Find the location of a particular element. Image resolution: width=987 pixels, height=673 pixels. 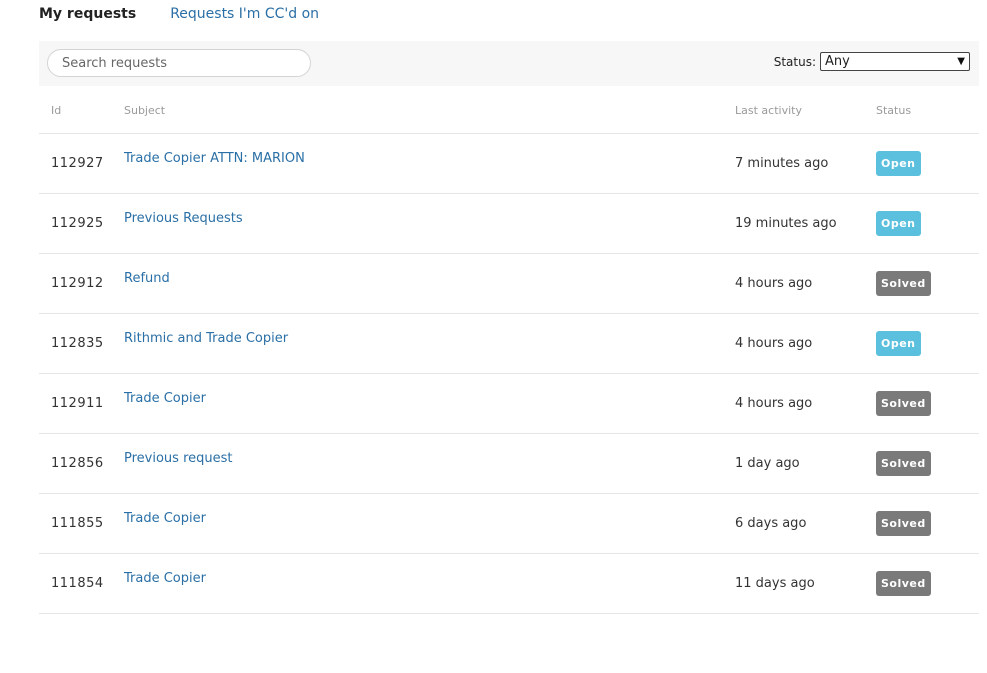

request-subject-link: Trade Copier ATTN: MARION is located at coordinates (214, 158).